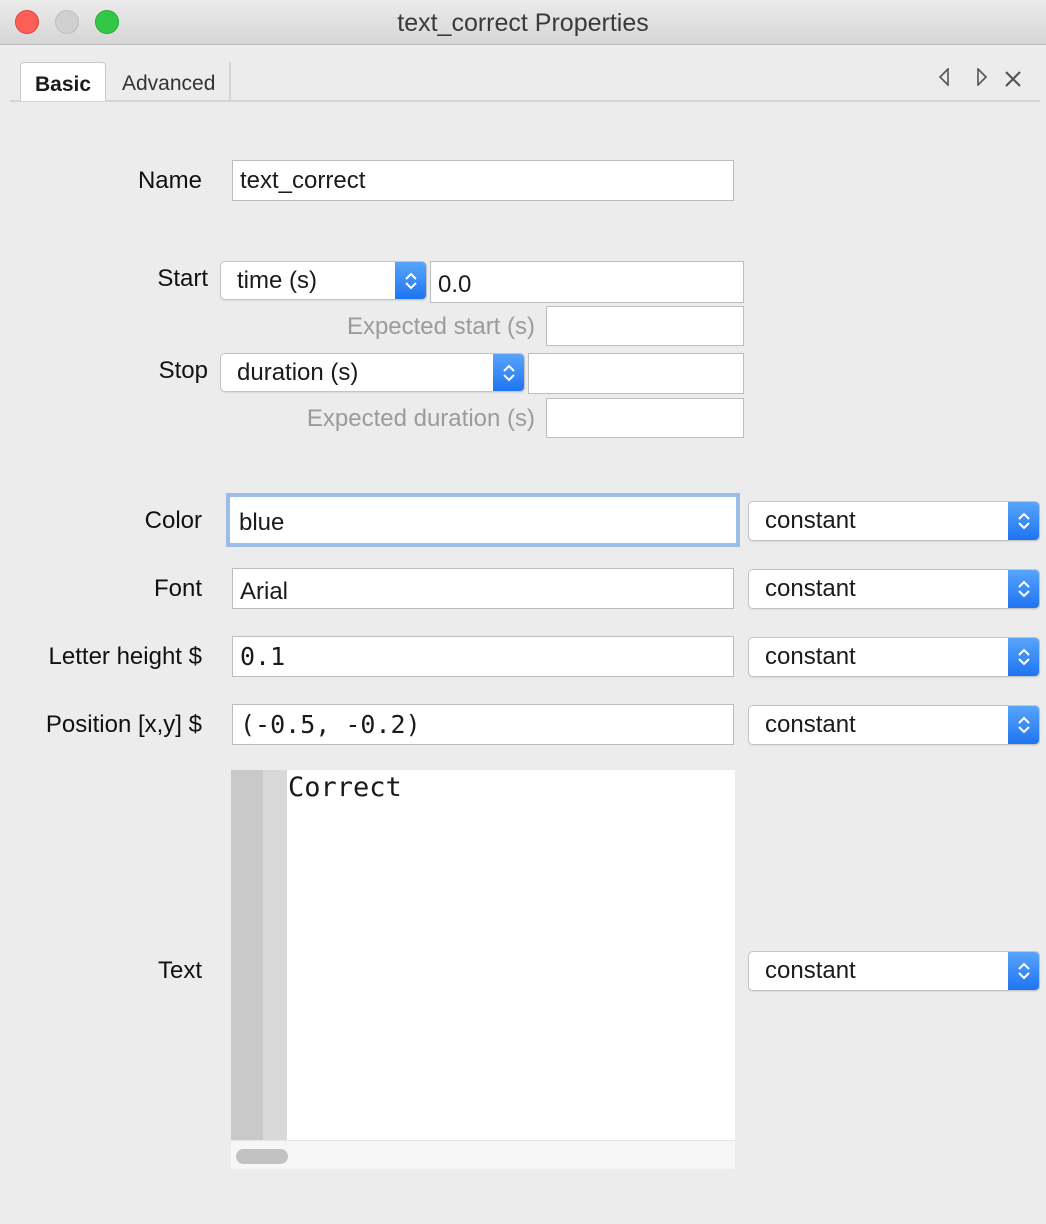 The image size is (1046, 1224). I want to click on editor-fold-margin, so click(275, 955).